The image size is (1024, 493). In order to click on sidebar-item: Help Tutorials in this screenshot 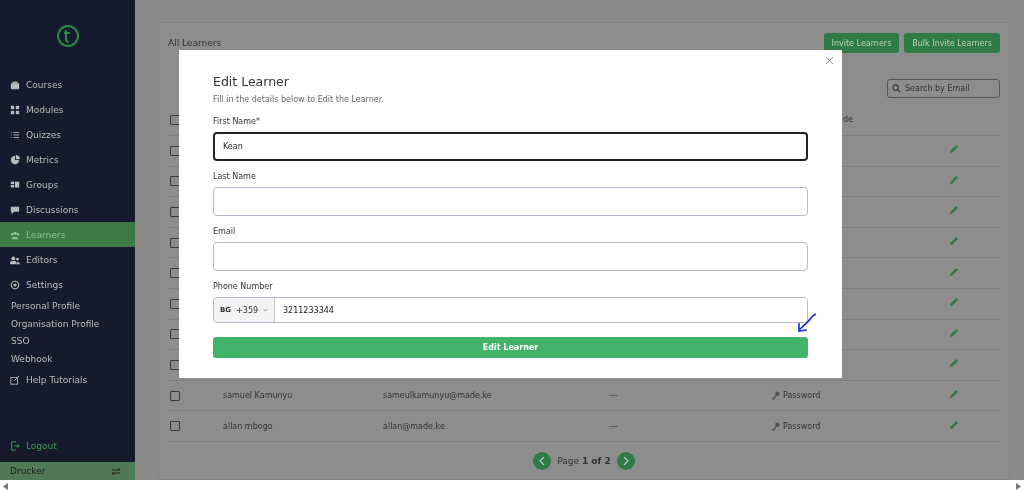, I will do `click(67, 380)`.